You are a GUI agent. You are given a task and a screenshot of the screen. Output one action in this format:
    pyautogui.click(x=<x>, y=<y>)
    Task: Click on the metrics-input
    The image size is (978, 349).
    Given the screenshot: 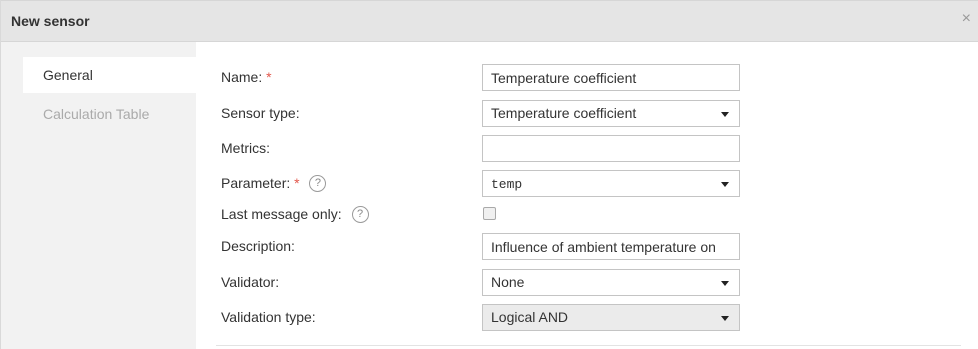 What is the action you would take?
    pyautogui.click(x=611, y=148)
    